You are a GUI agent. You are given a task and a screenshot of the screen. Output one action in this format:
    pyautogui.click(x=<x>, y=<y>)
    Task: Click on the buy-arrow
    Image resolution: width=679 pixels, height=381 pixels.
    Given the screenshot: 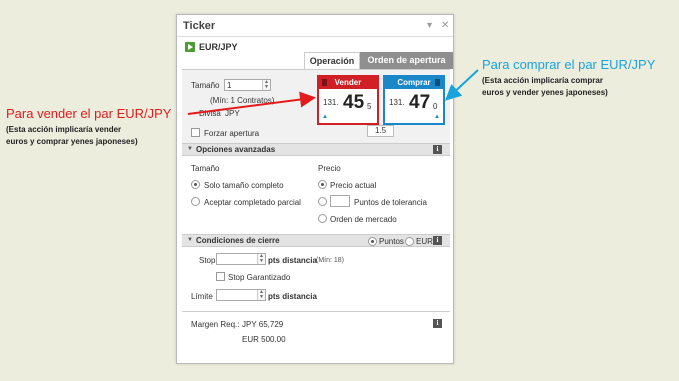 What is the action you would take?
    pyautogui.click(x=462, y=85)
    